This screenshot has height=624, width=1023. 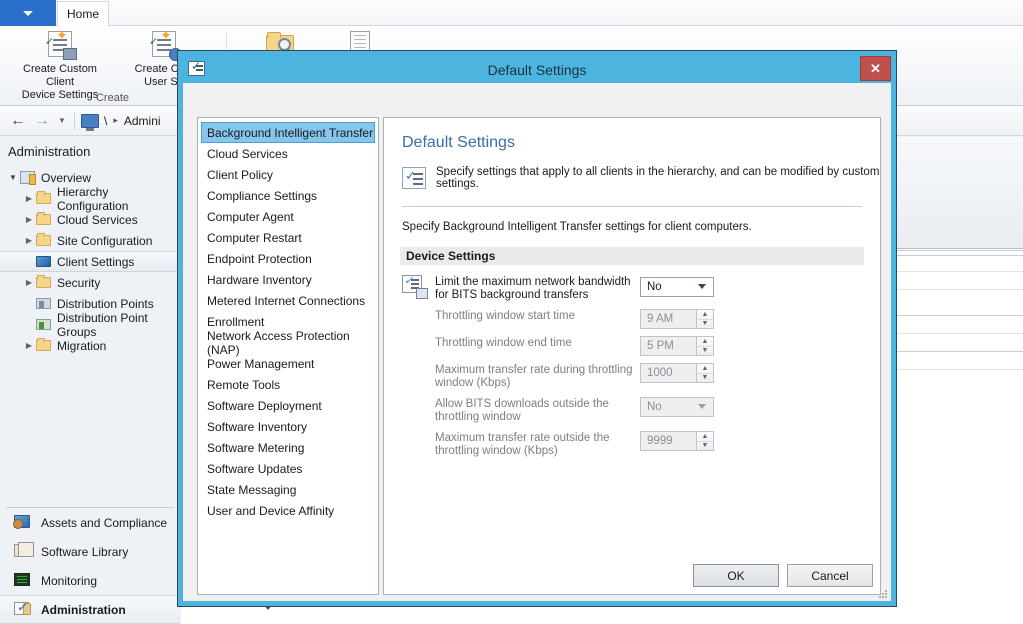 I want to click on category-computer-agent: Computer Agent, so click(x=288, y=216).